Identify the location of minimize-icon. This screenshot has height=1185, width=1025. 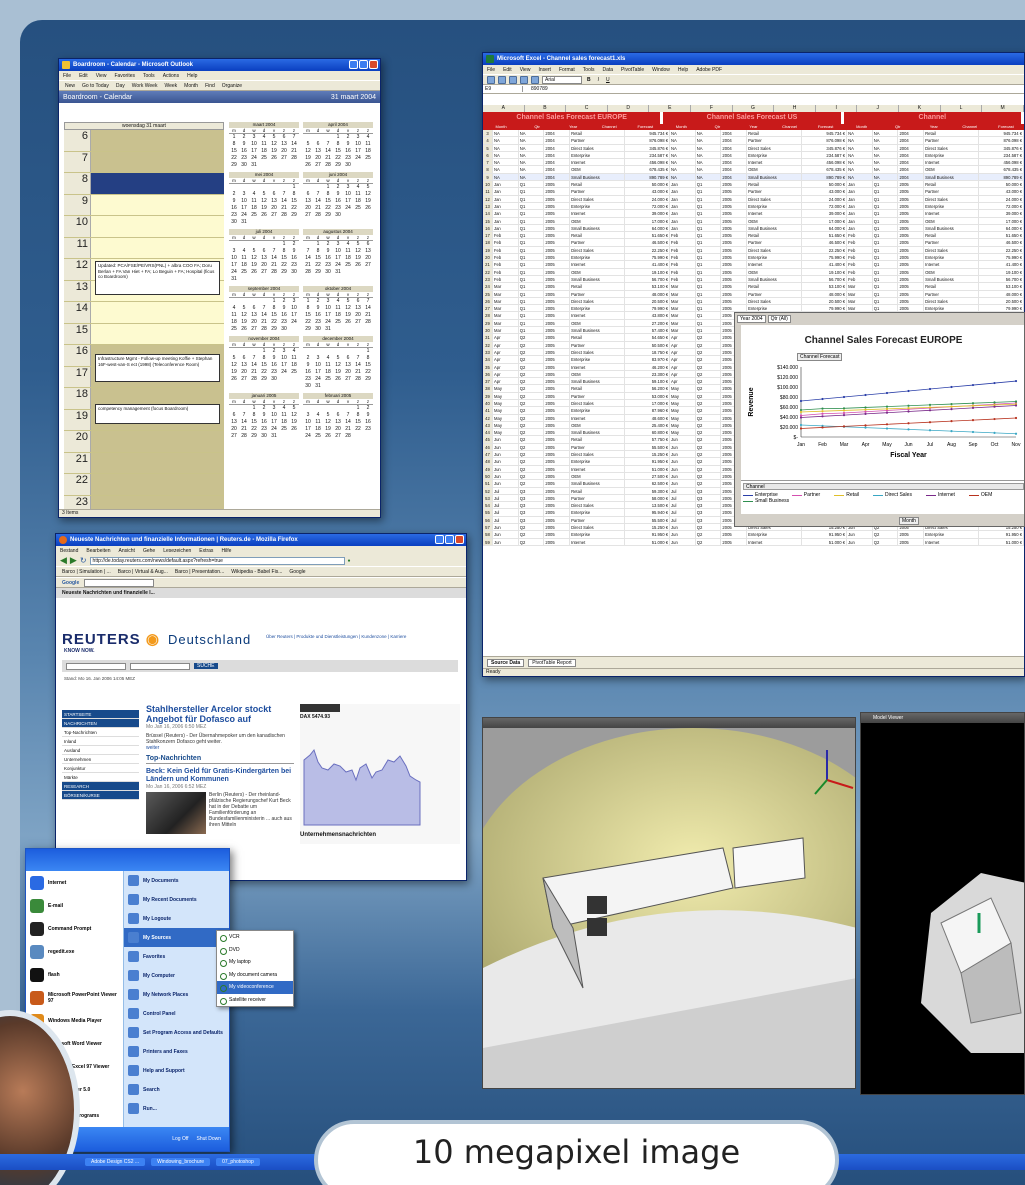
(353, 64).